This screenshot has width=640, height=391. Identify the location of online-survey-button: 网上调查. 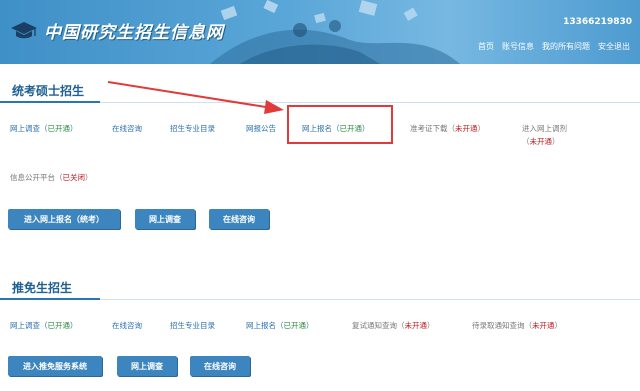
(147, 366).